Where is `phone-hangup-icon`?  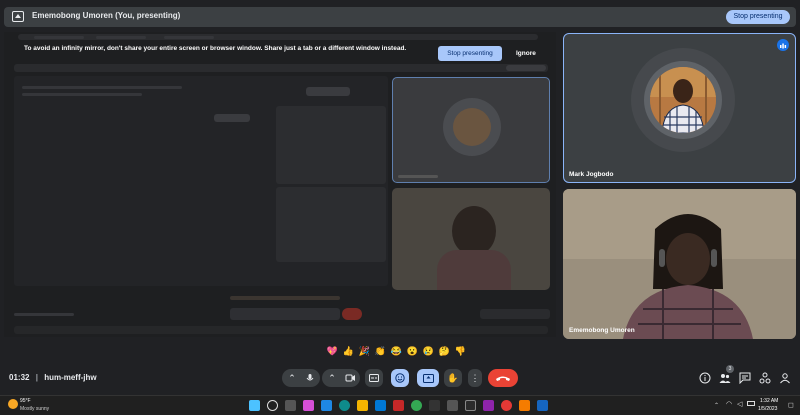 phone-hangup-icon is located at coordinates (503, 378).